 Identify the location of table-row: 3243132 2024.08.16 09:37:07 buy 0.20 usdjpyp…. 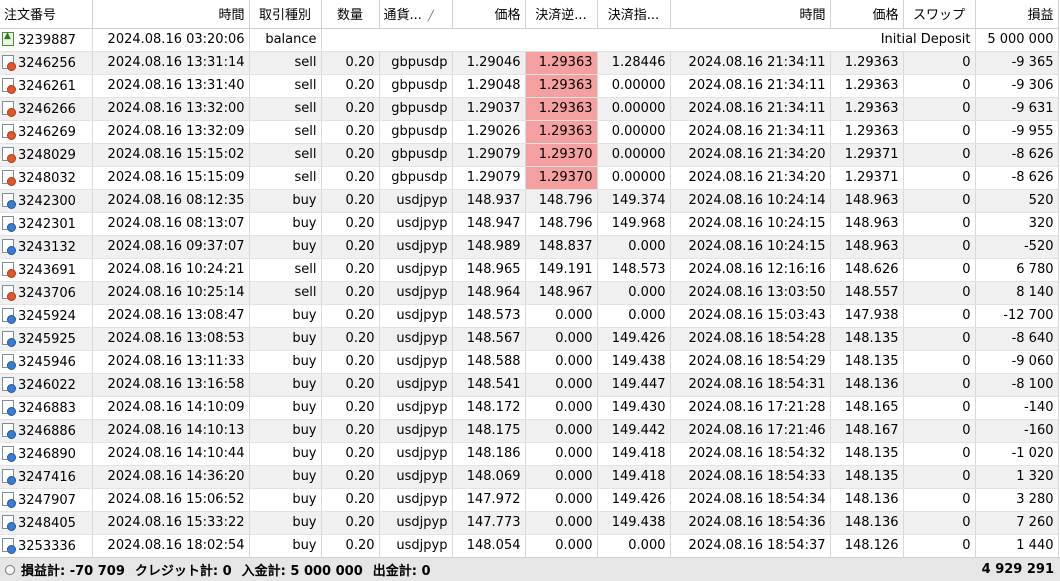
(529, 247).